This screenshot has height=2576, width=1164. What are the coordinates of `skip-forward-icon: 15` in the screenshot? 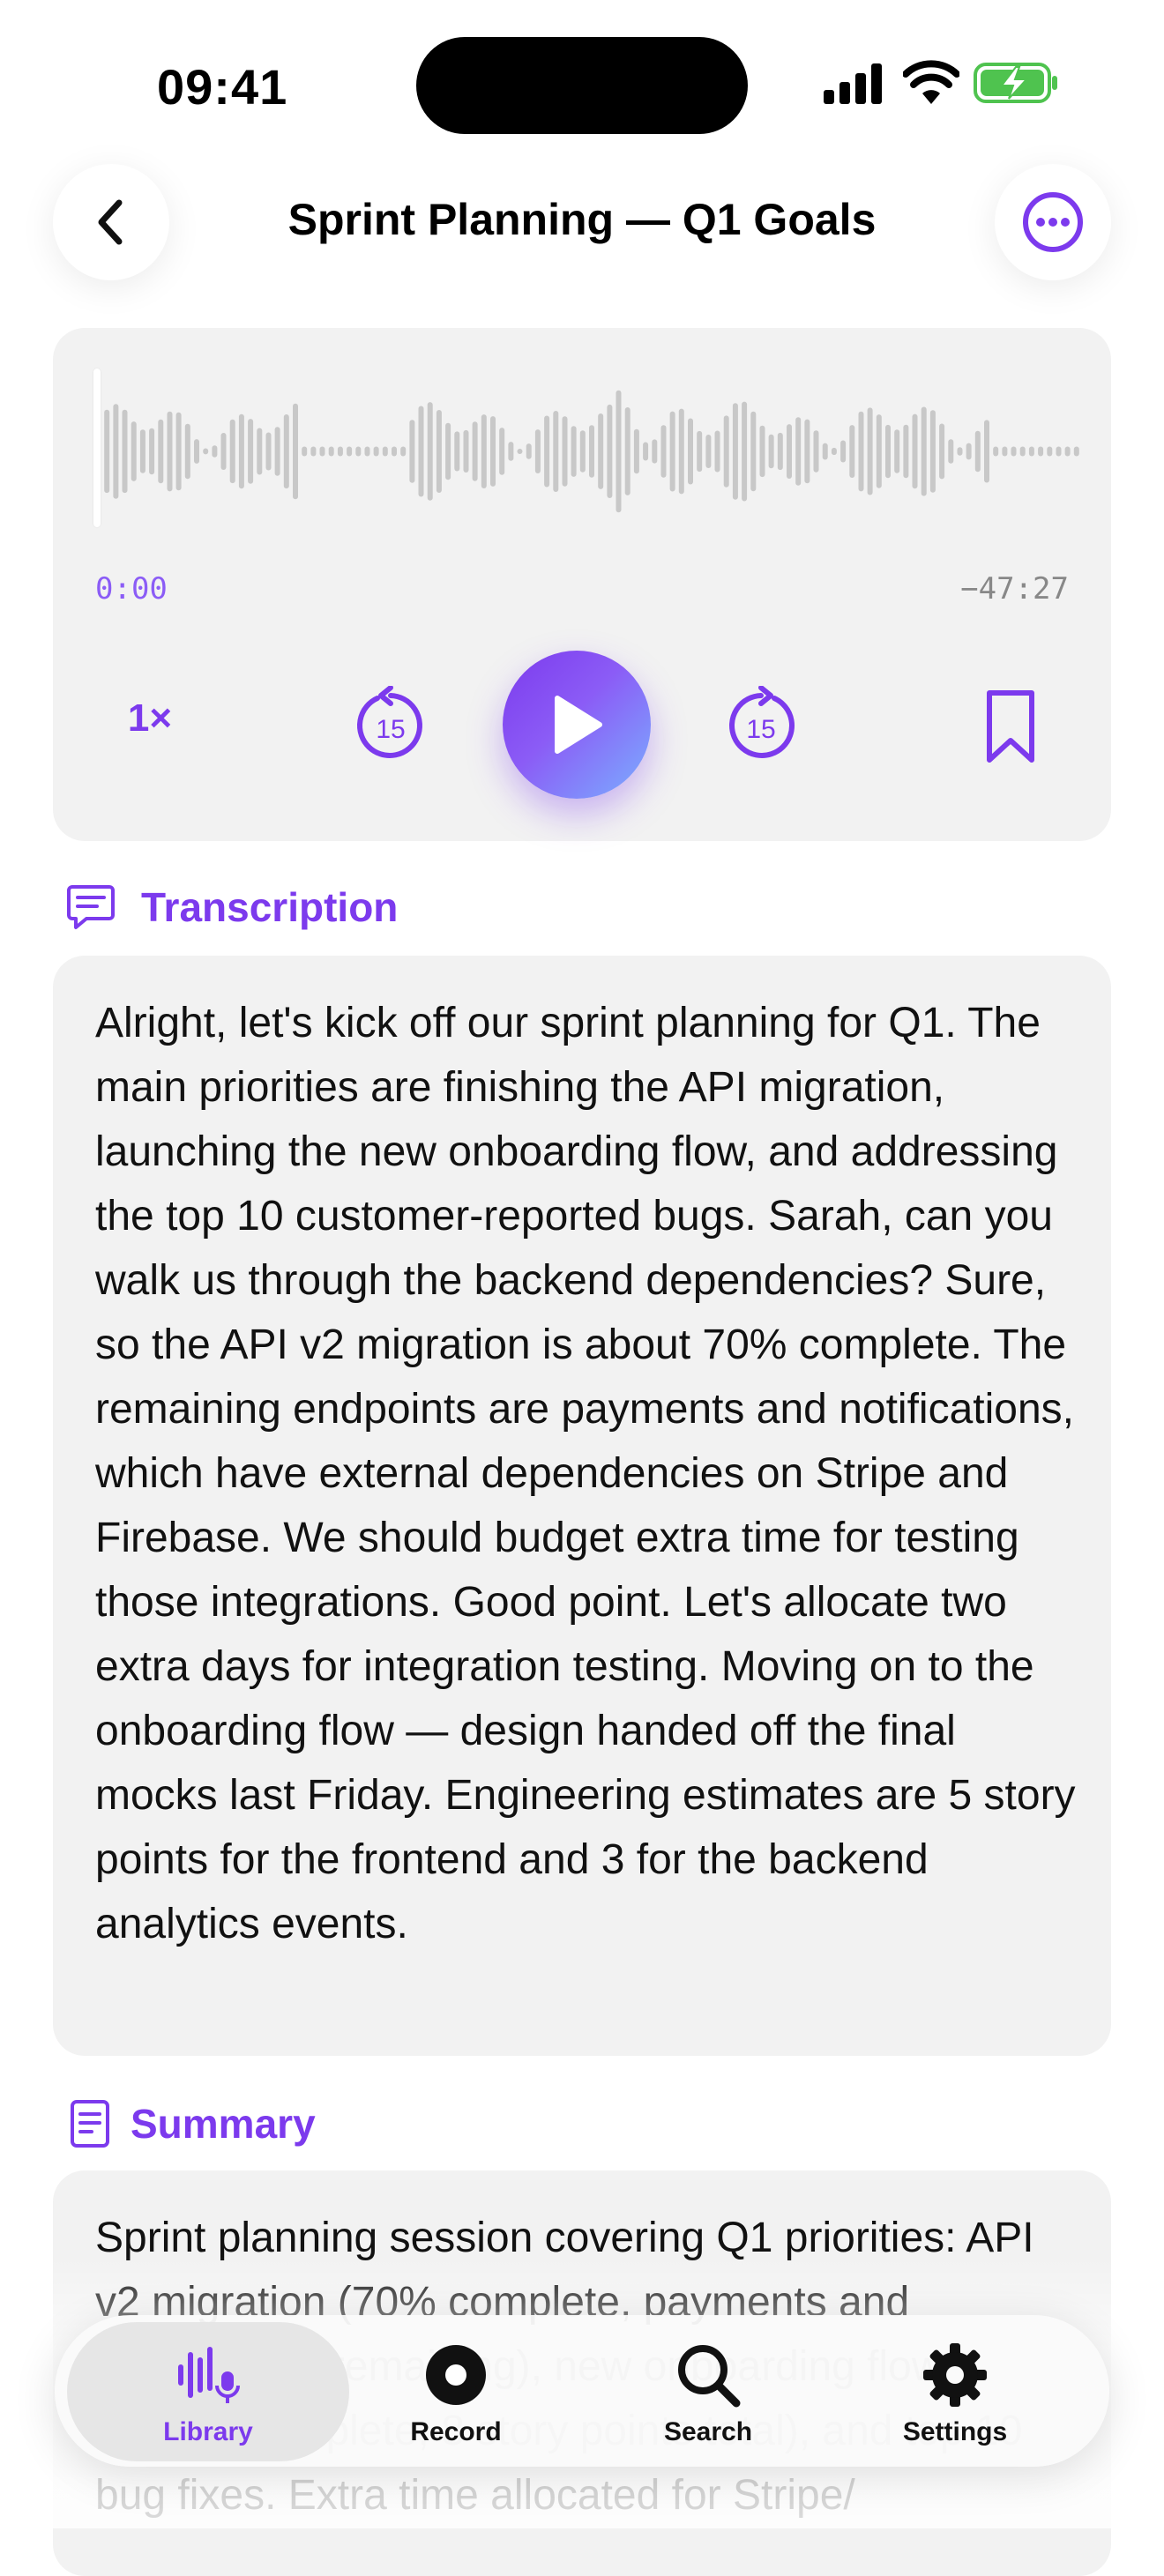 It's located at (762, 722).